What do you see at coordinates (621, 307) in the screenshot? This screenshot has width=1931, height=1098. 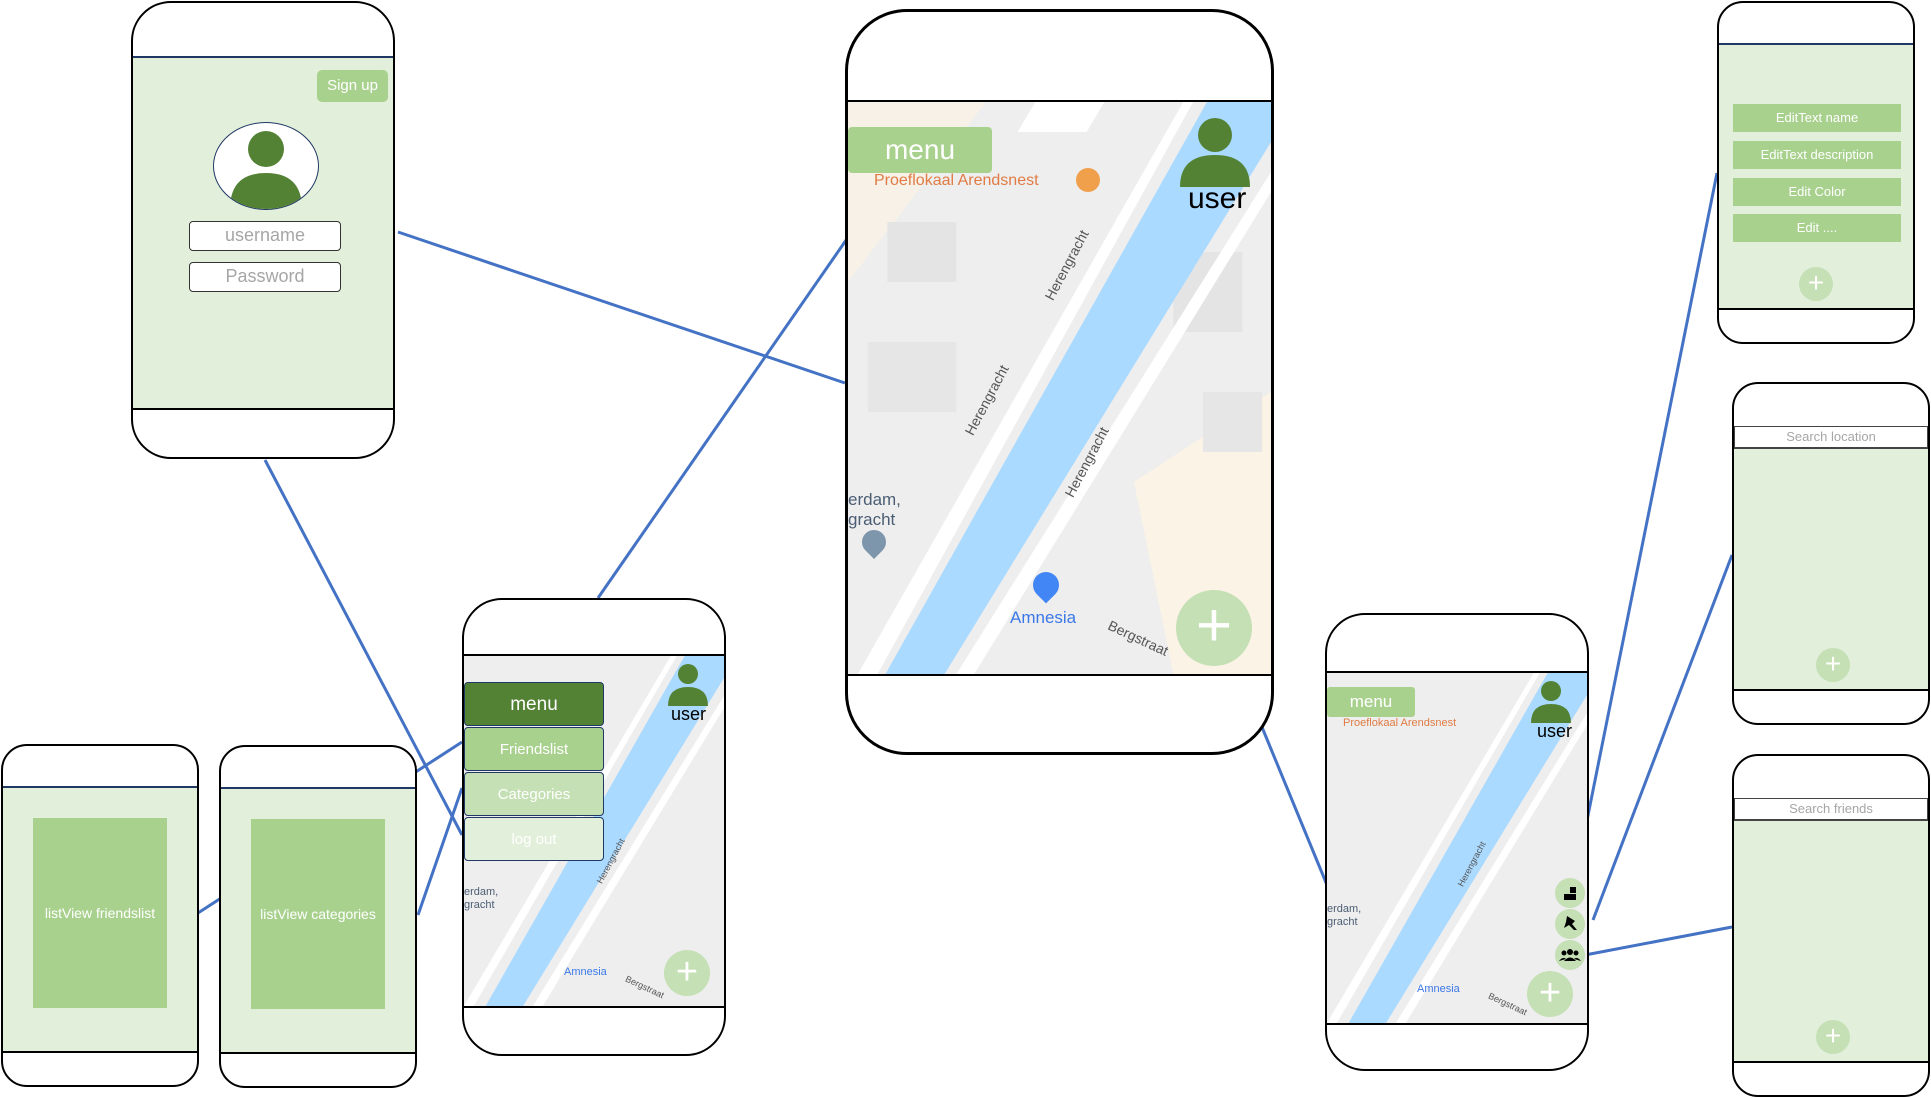 I see `link-login-to-map` at bounding box center [621, 307].